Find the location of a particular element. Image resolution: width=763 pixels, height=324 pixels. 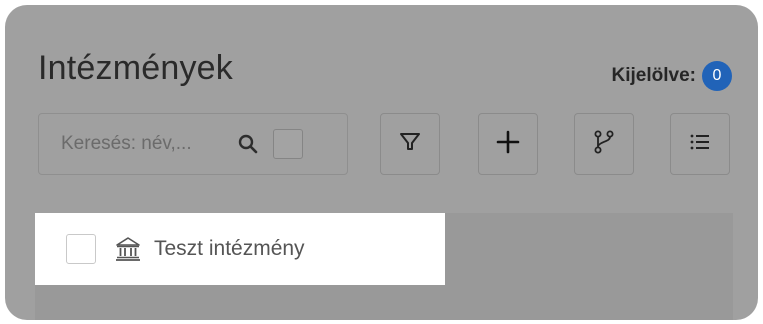

plus-icon is located at coordinates (508, 144).